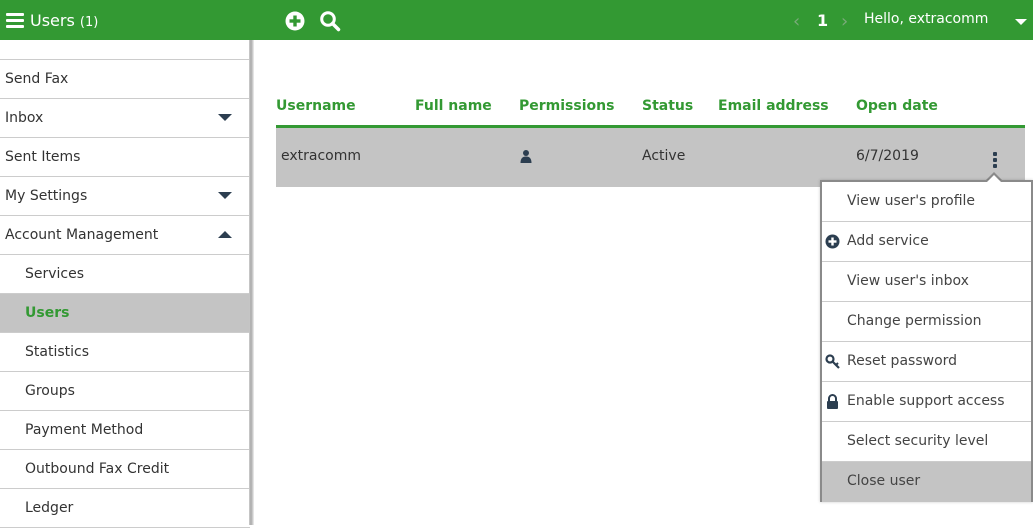 This screenshot has height=528, width=1033. Describe the element at coordinates (125, 313) in the screenshot. I see `sidebar-item-users: Users` at that location.